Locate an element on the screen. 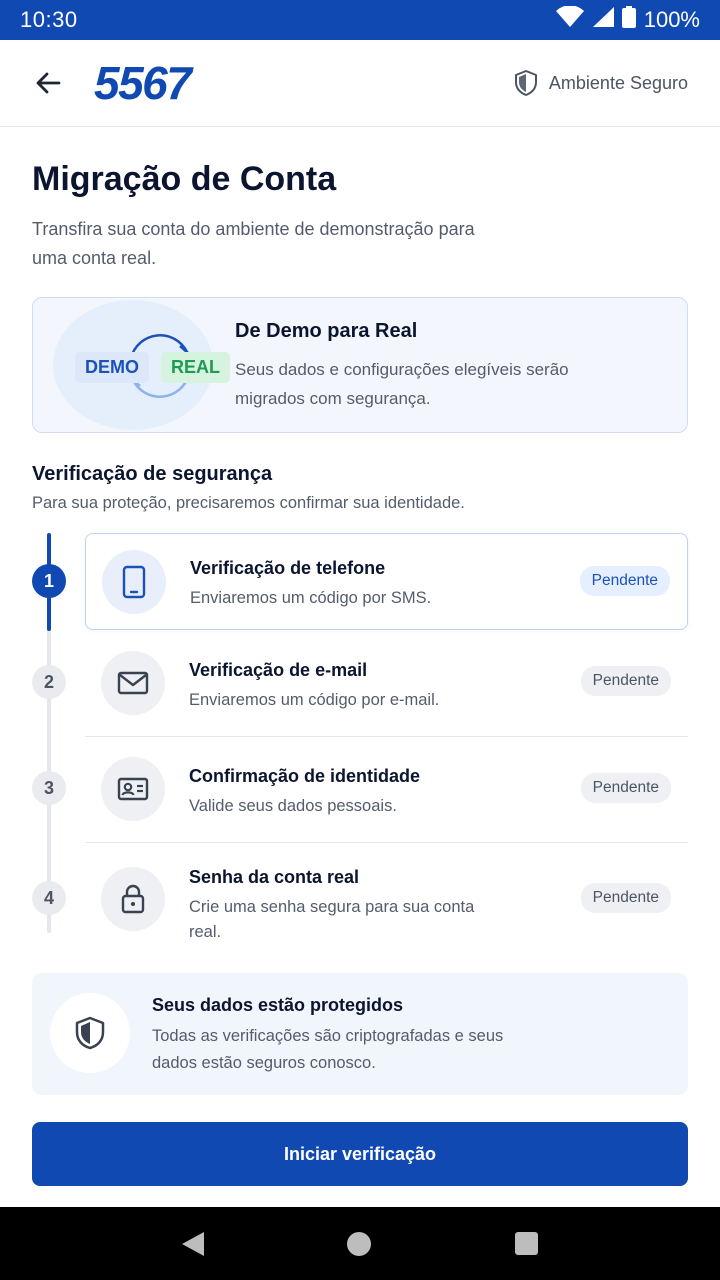 This screenshot has width=720, height=1280. page-title: Migração de Conta is located at coordinates (184, 179).